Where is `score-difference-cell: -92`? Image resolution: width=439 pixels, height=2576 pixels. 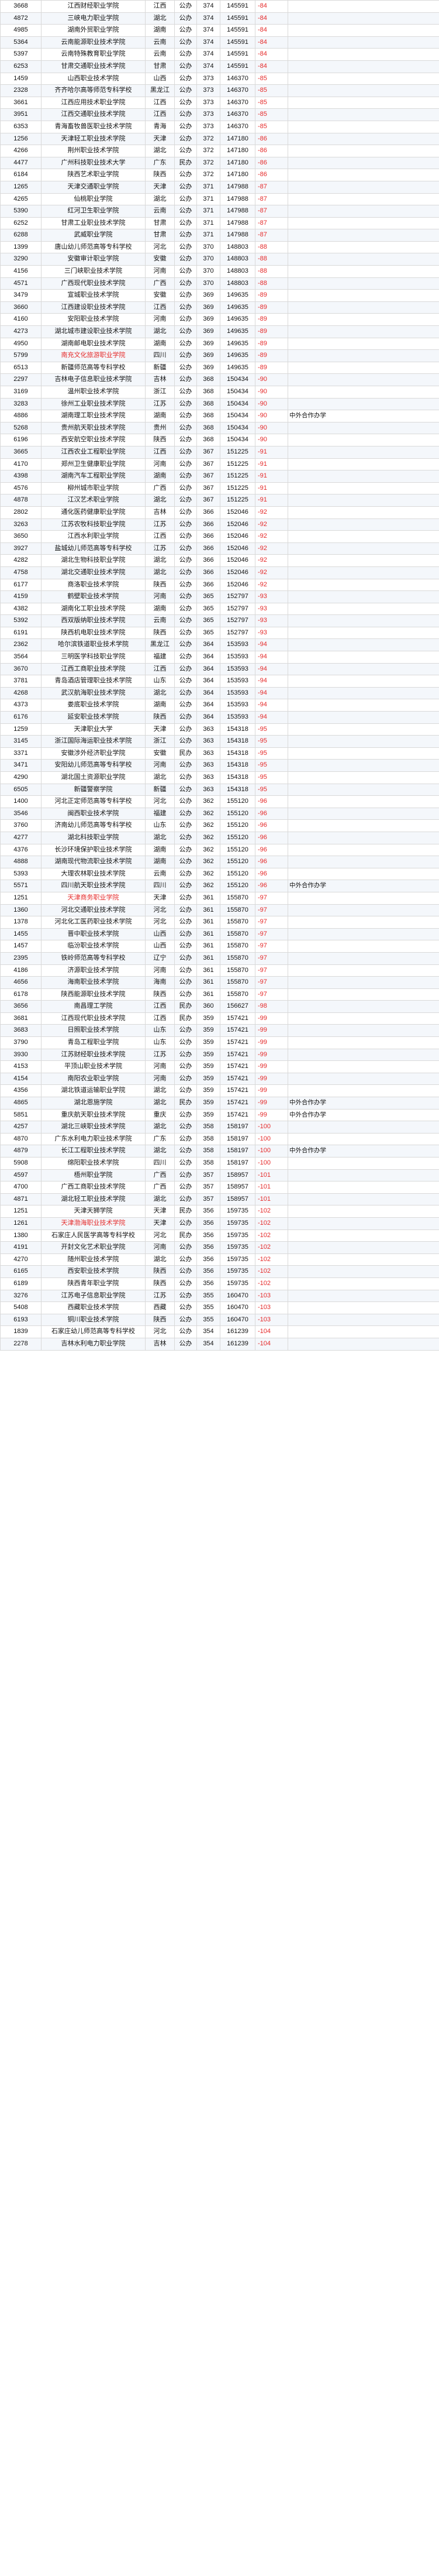 score-difference-cell: -92 is located at coordinates (271, 585).